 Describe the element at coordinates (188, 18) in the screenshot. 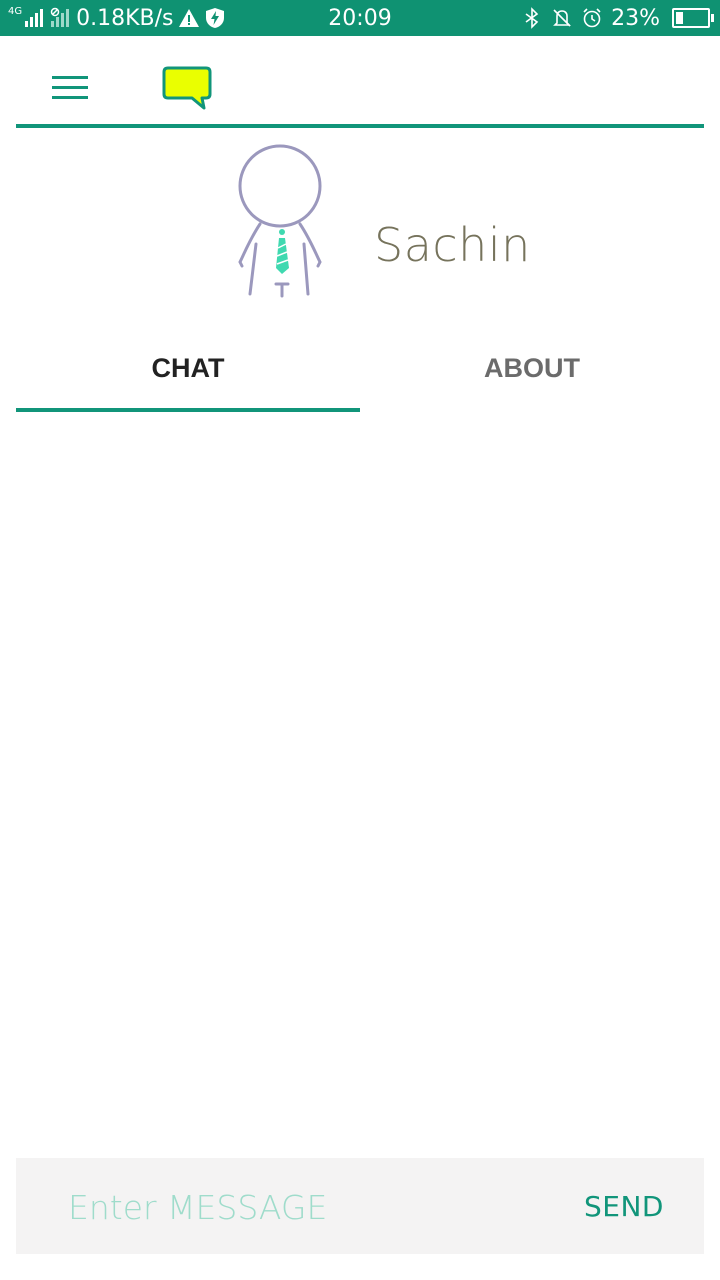

I see `warning-icon` at that location.